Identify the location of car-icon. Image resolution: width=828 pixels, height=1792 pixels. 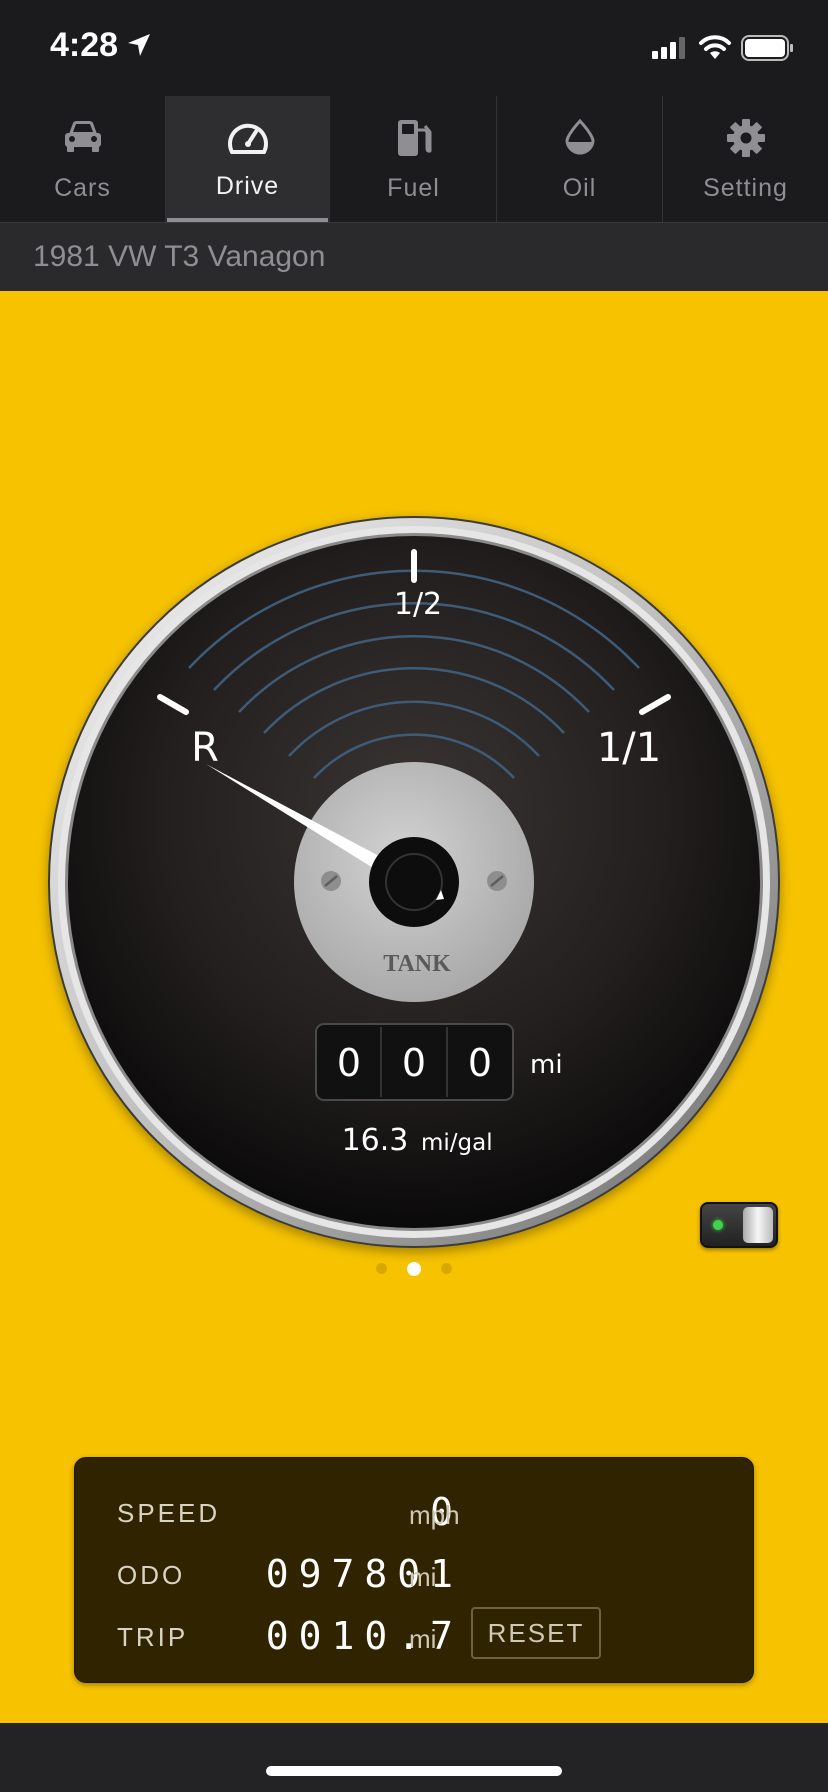
(82, 136).